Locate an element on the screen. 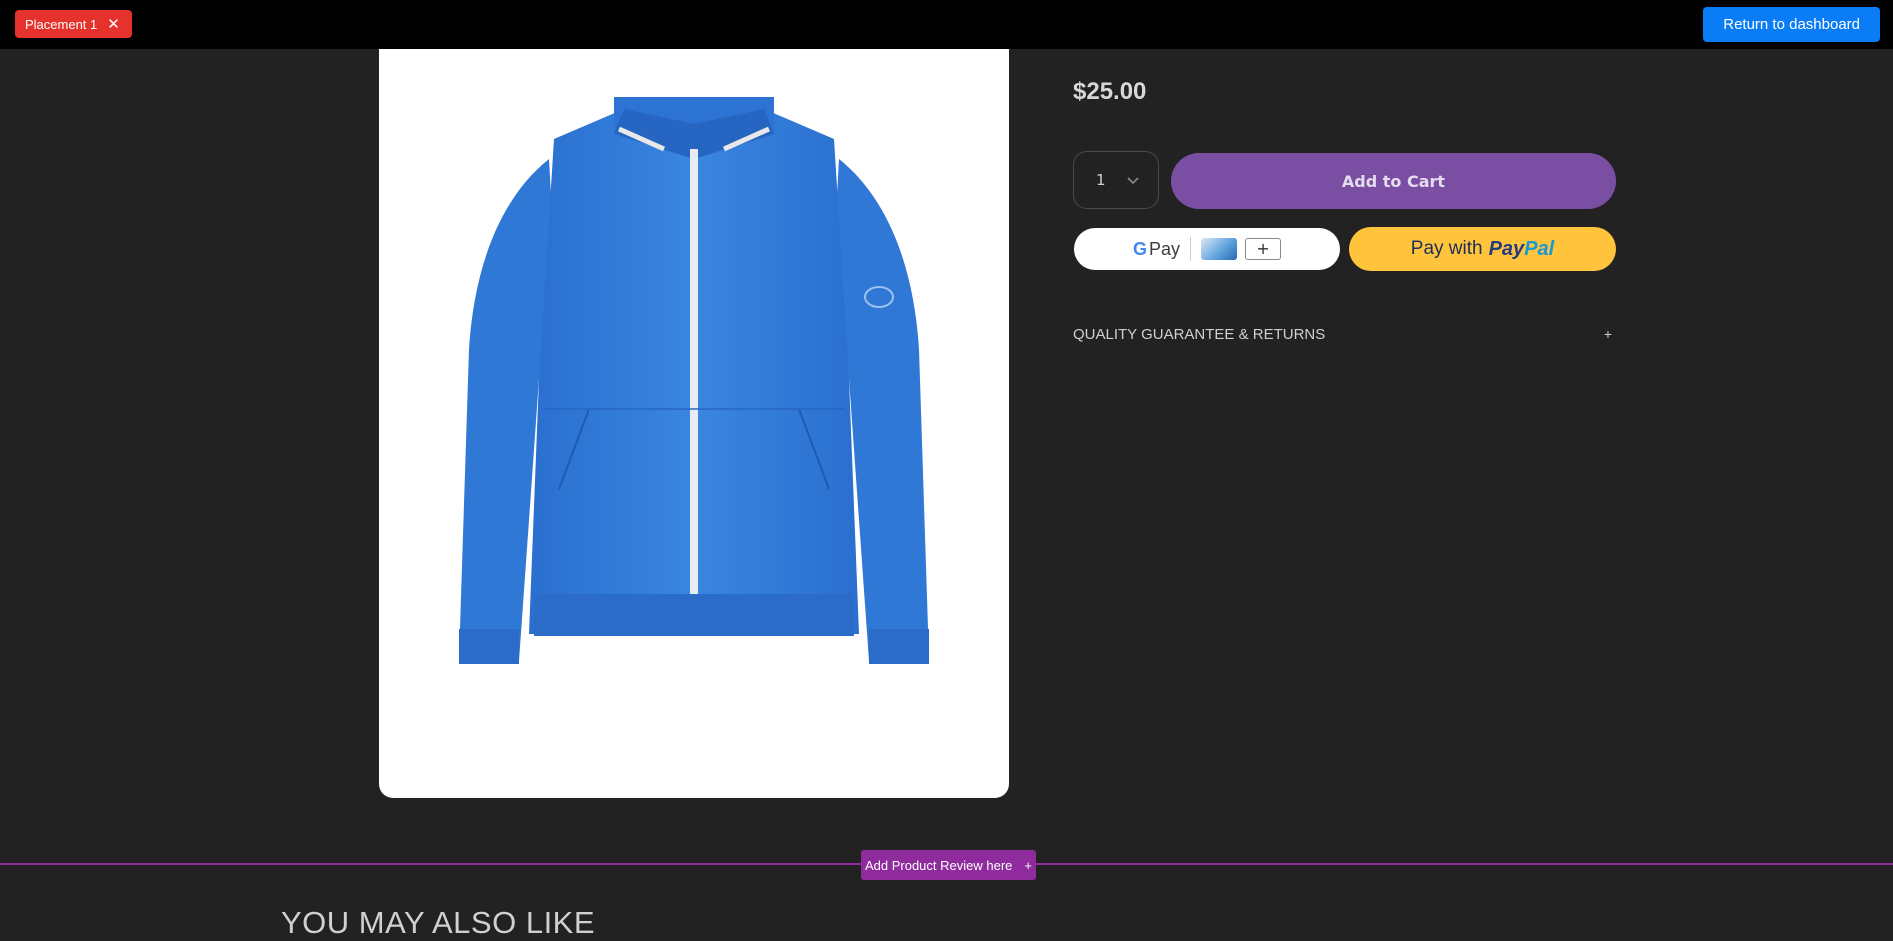 The width and height of the screenshot is (1893, 941). google-pay-label: Pay is located at coordinates (1164, 248).